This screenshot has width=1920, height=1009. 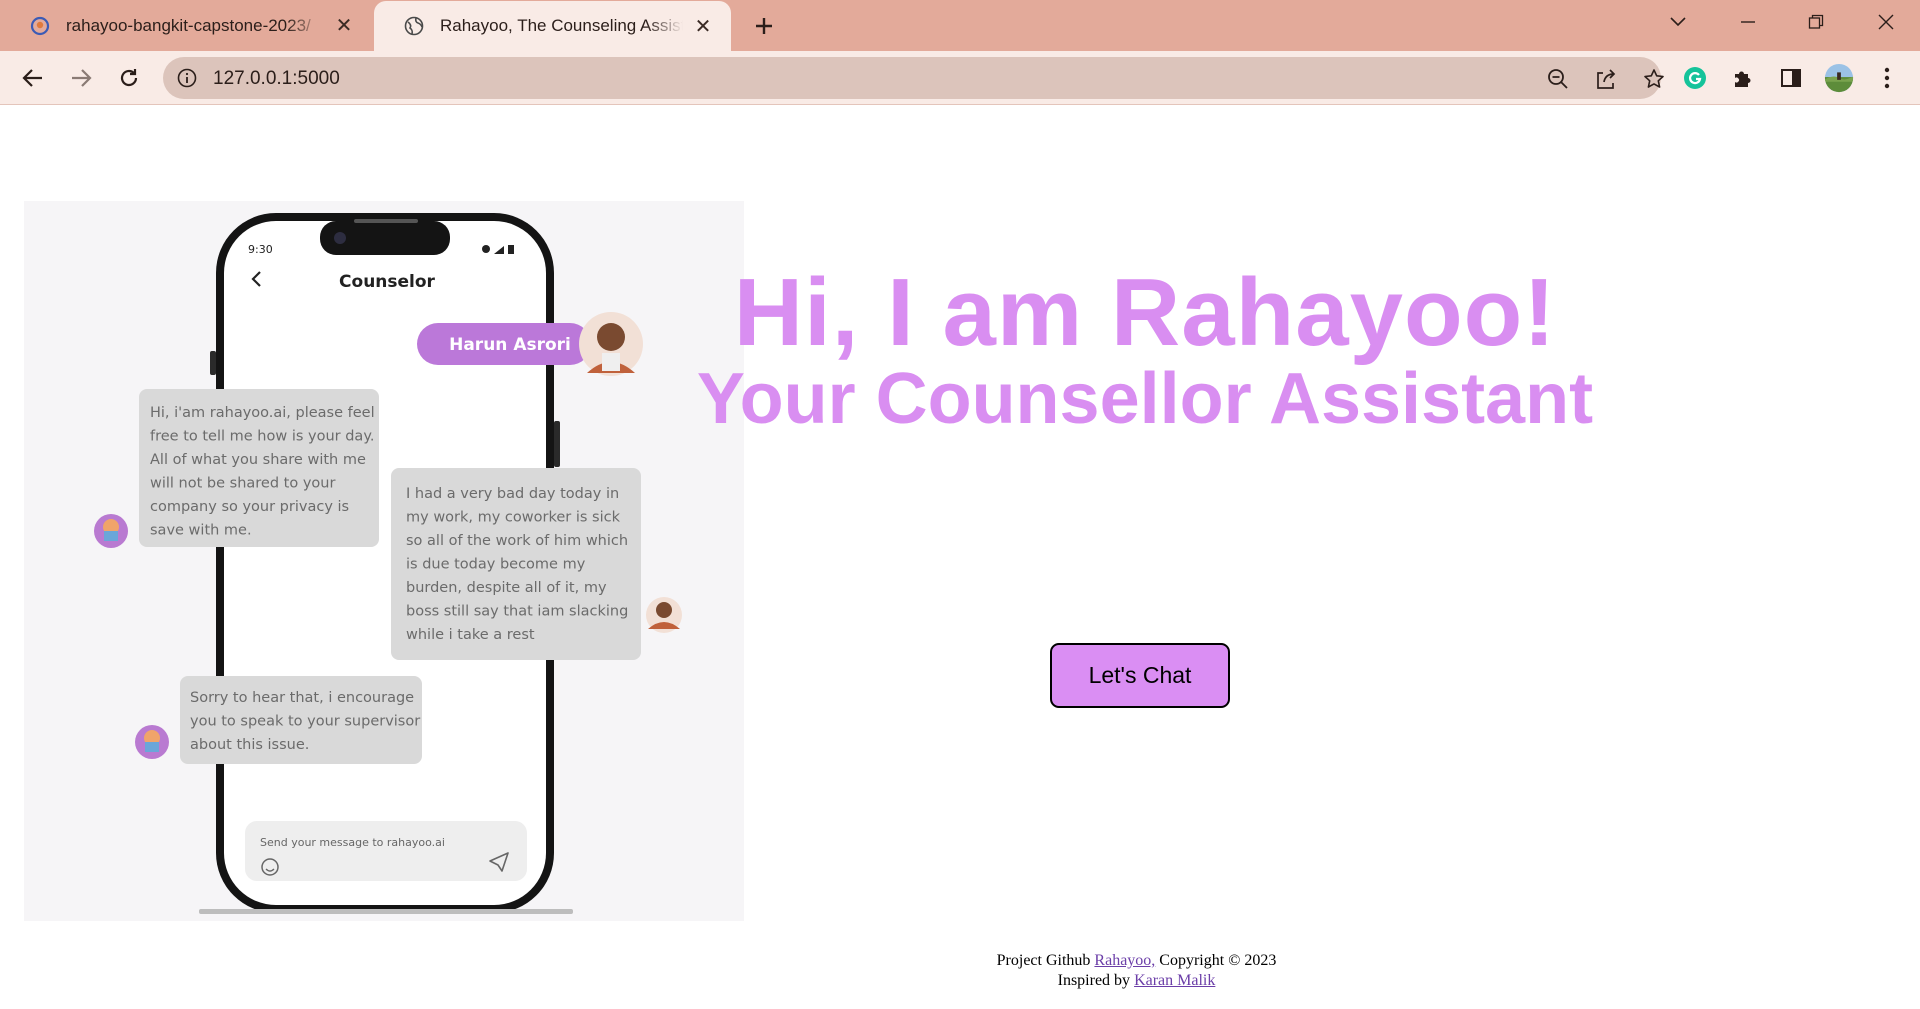 I want to click on tab-github: rahayoo-bangkit-capstone-2023/ ✕, so click(x=186, y=25).